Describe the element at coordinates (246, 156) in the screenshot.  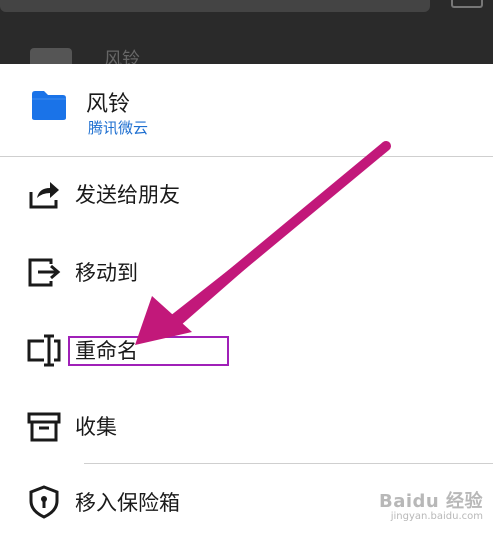
I see `header-divider` at that location.